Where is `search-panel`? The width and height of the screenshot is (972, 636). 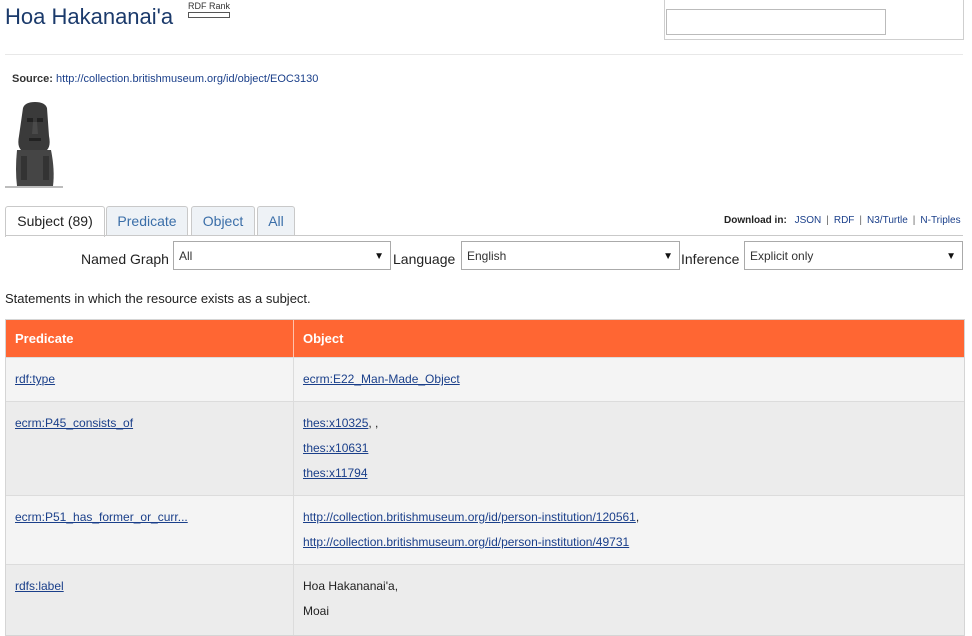 search-panel is located at coordinates (814, 20).